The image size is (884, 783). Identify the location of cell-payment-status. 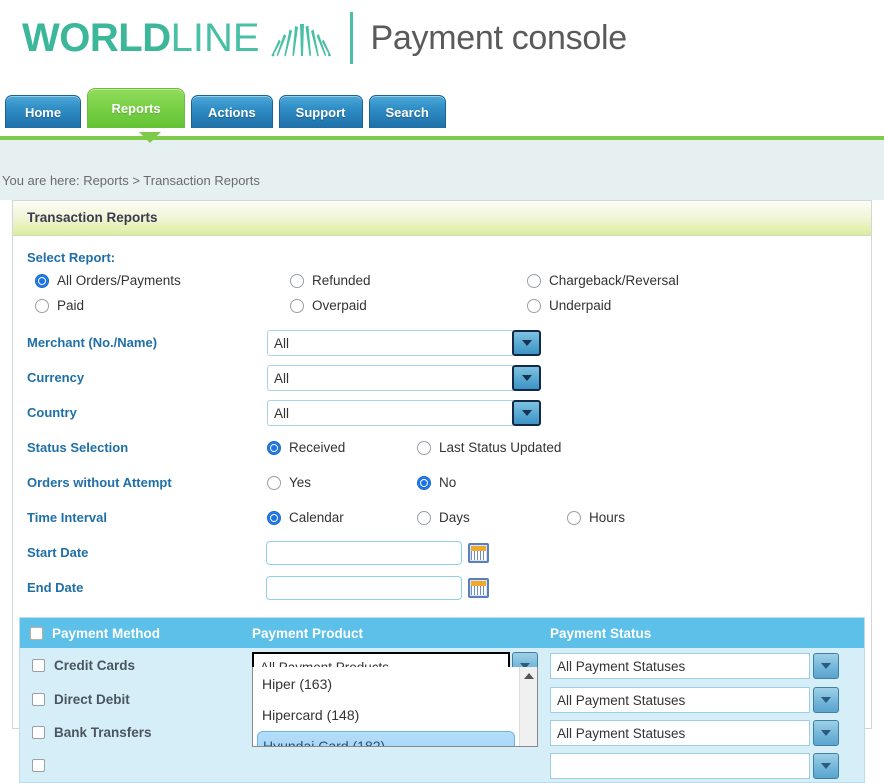
(707, 765).